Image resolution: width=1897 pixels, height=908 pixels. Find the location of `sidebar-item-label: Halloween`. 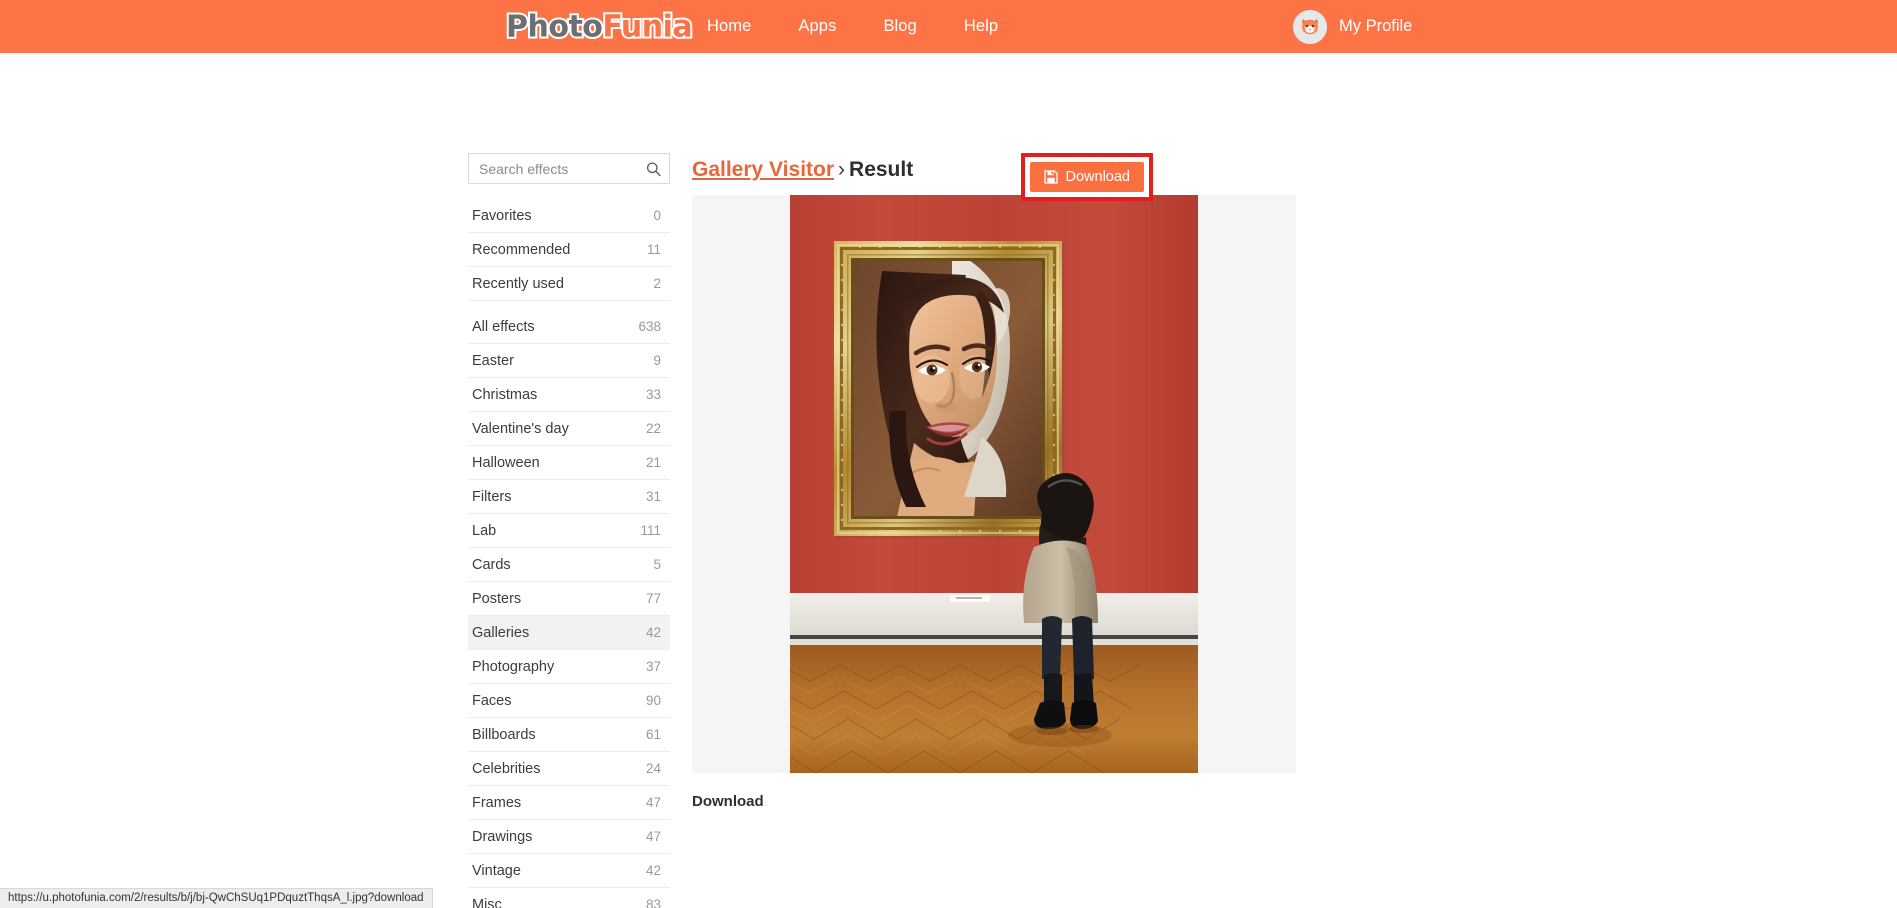

sidebar-item-label: Halloween is located at coordinates (506, 462).